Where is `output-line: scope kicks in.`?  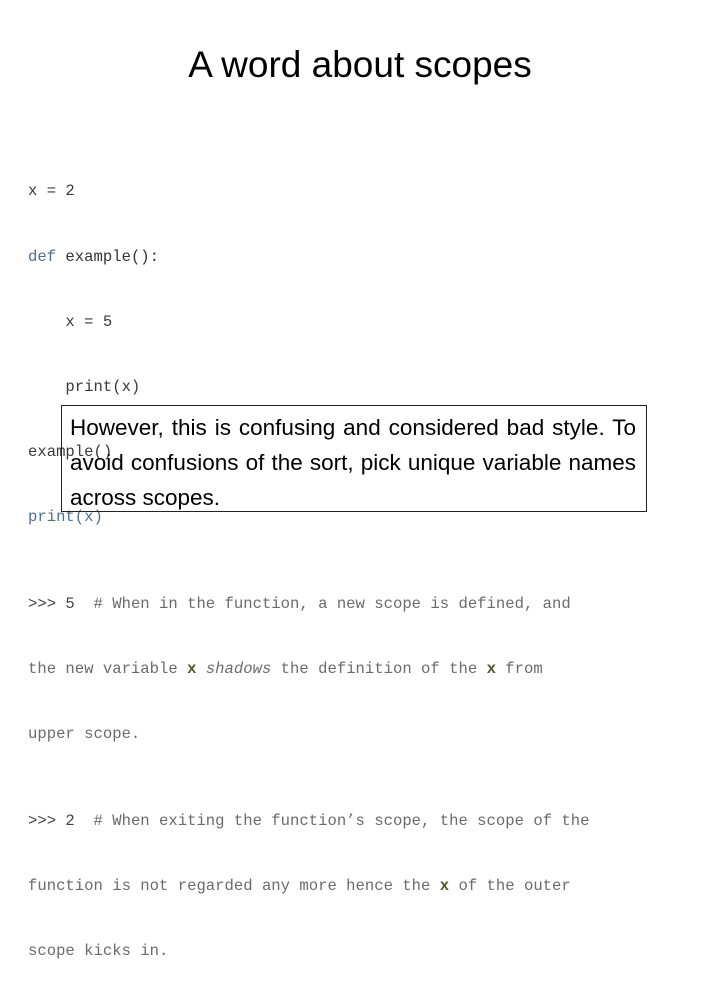
output-line: scope kicks in. is located at coordinates (98, 950).